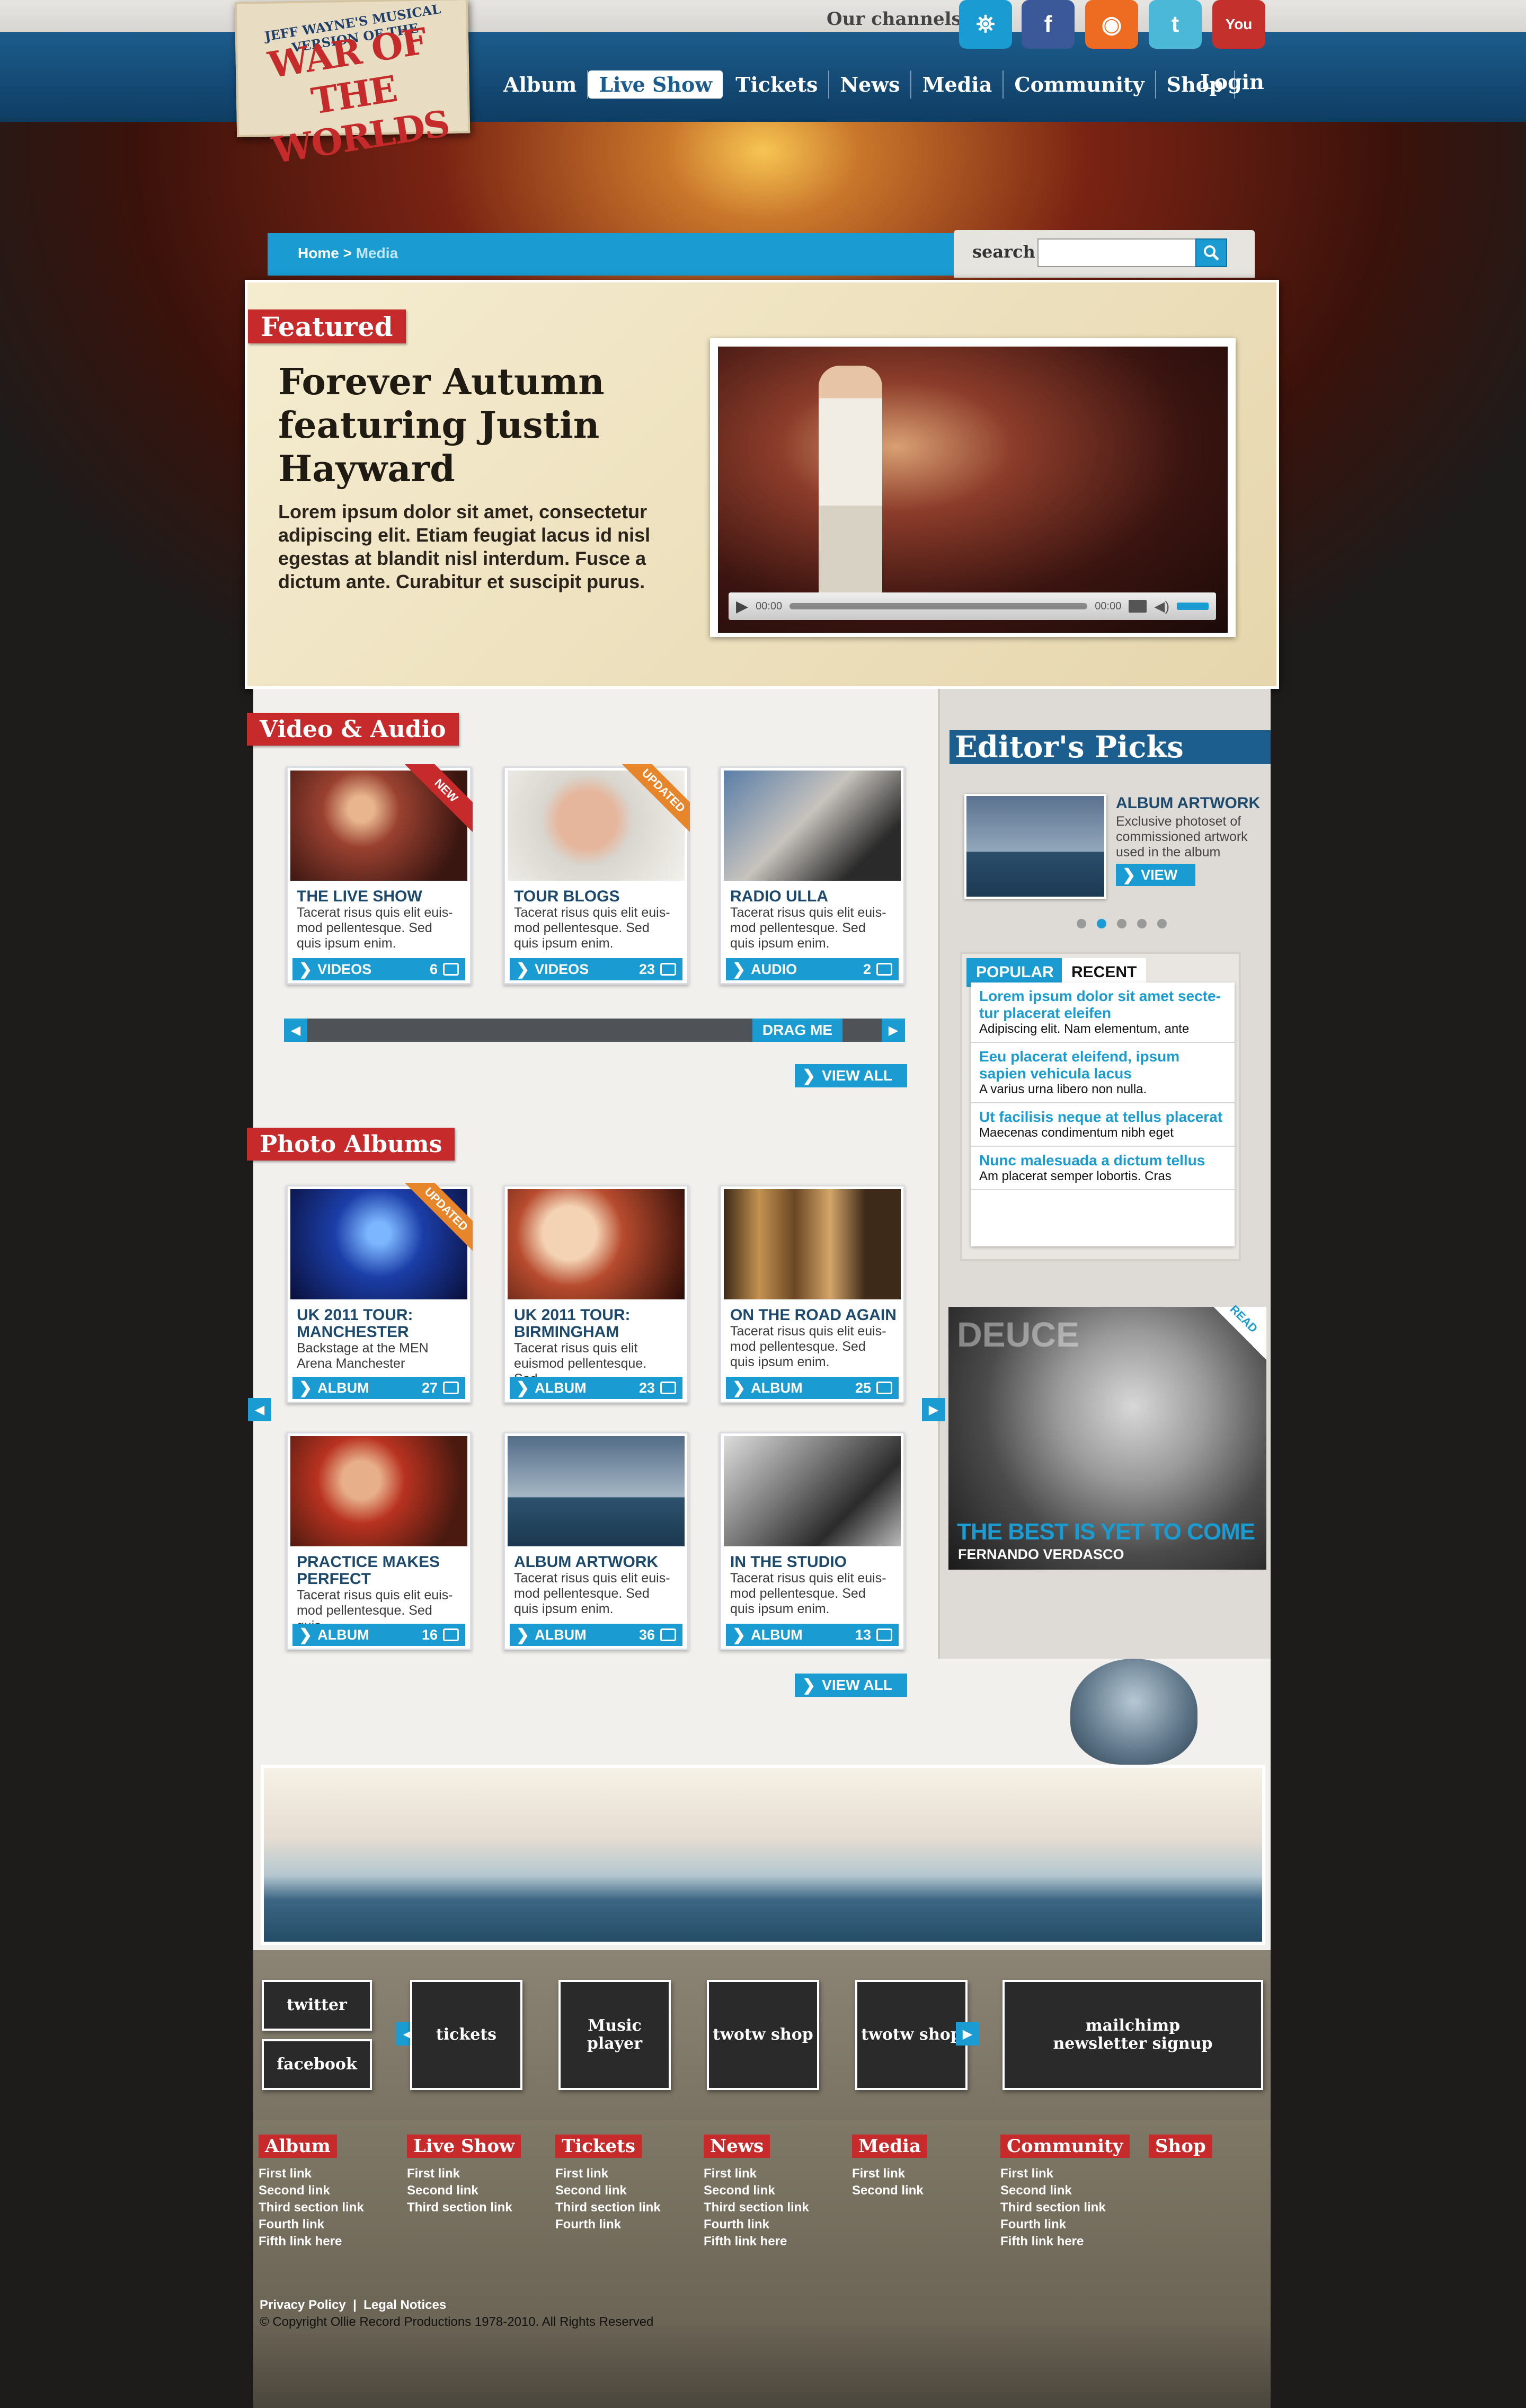  Describe the element at coordinates (1193, 606) in the screenshot. I see `volume-slider` at that location.